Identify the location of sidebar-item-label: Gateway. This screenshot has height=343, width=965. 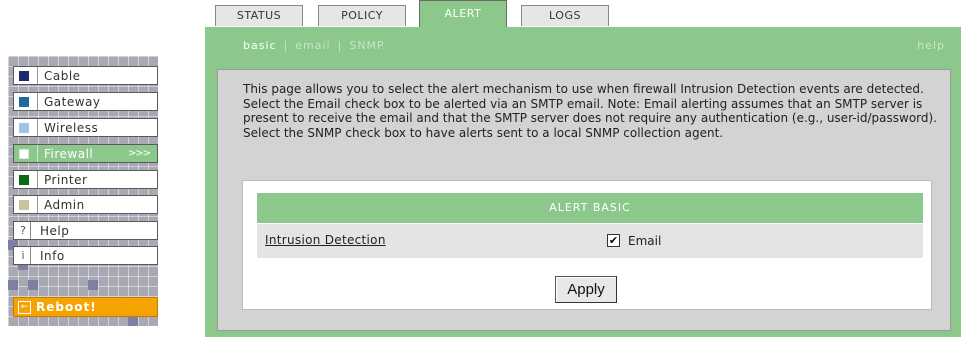
(72, 101).